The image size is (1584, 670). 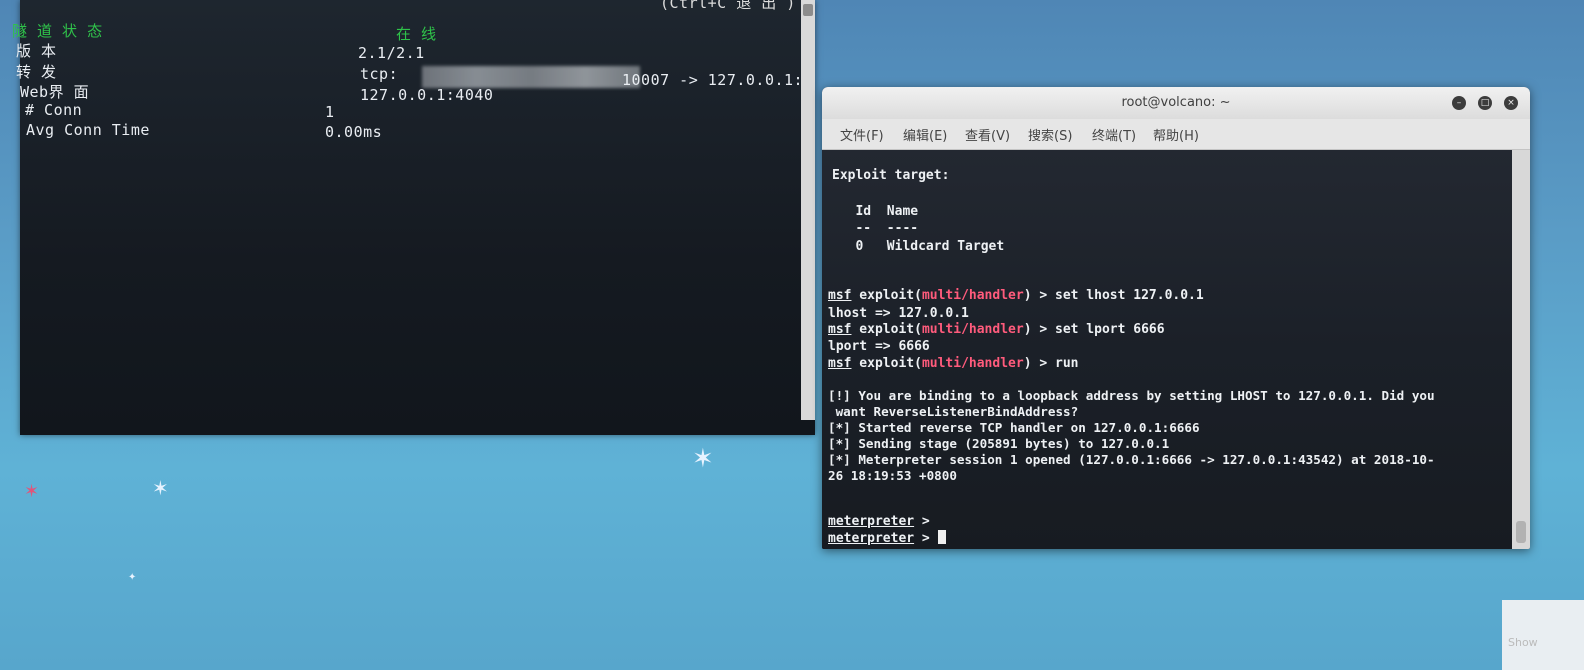 I want to click on window-titlebar: root@volcano: ~ – □ ×, so click(x=1176, y=103).